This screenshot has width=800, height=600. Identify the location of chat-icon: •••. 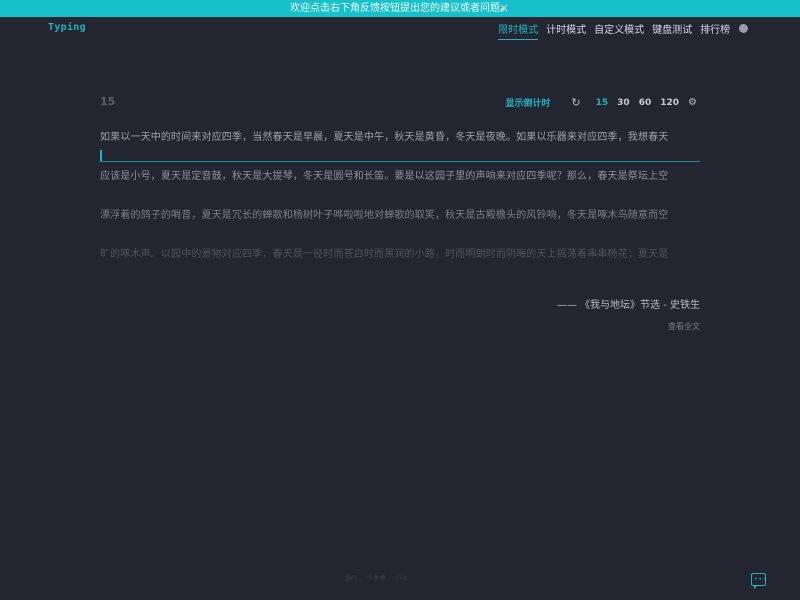
(759, 581).